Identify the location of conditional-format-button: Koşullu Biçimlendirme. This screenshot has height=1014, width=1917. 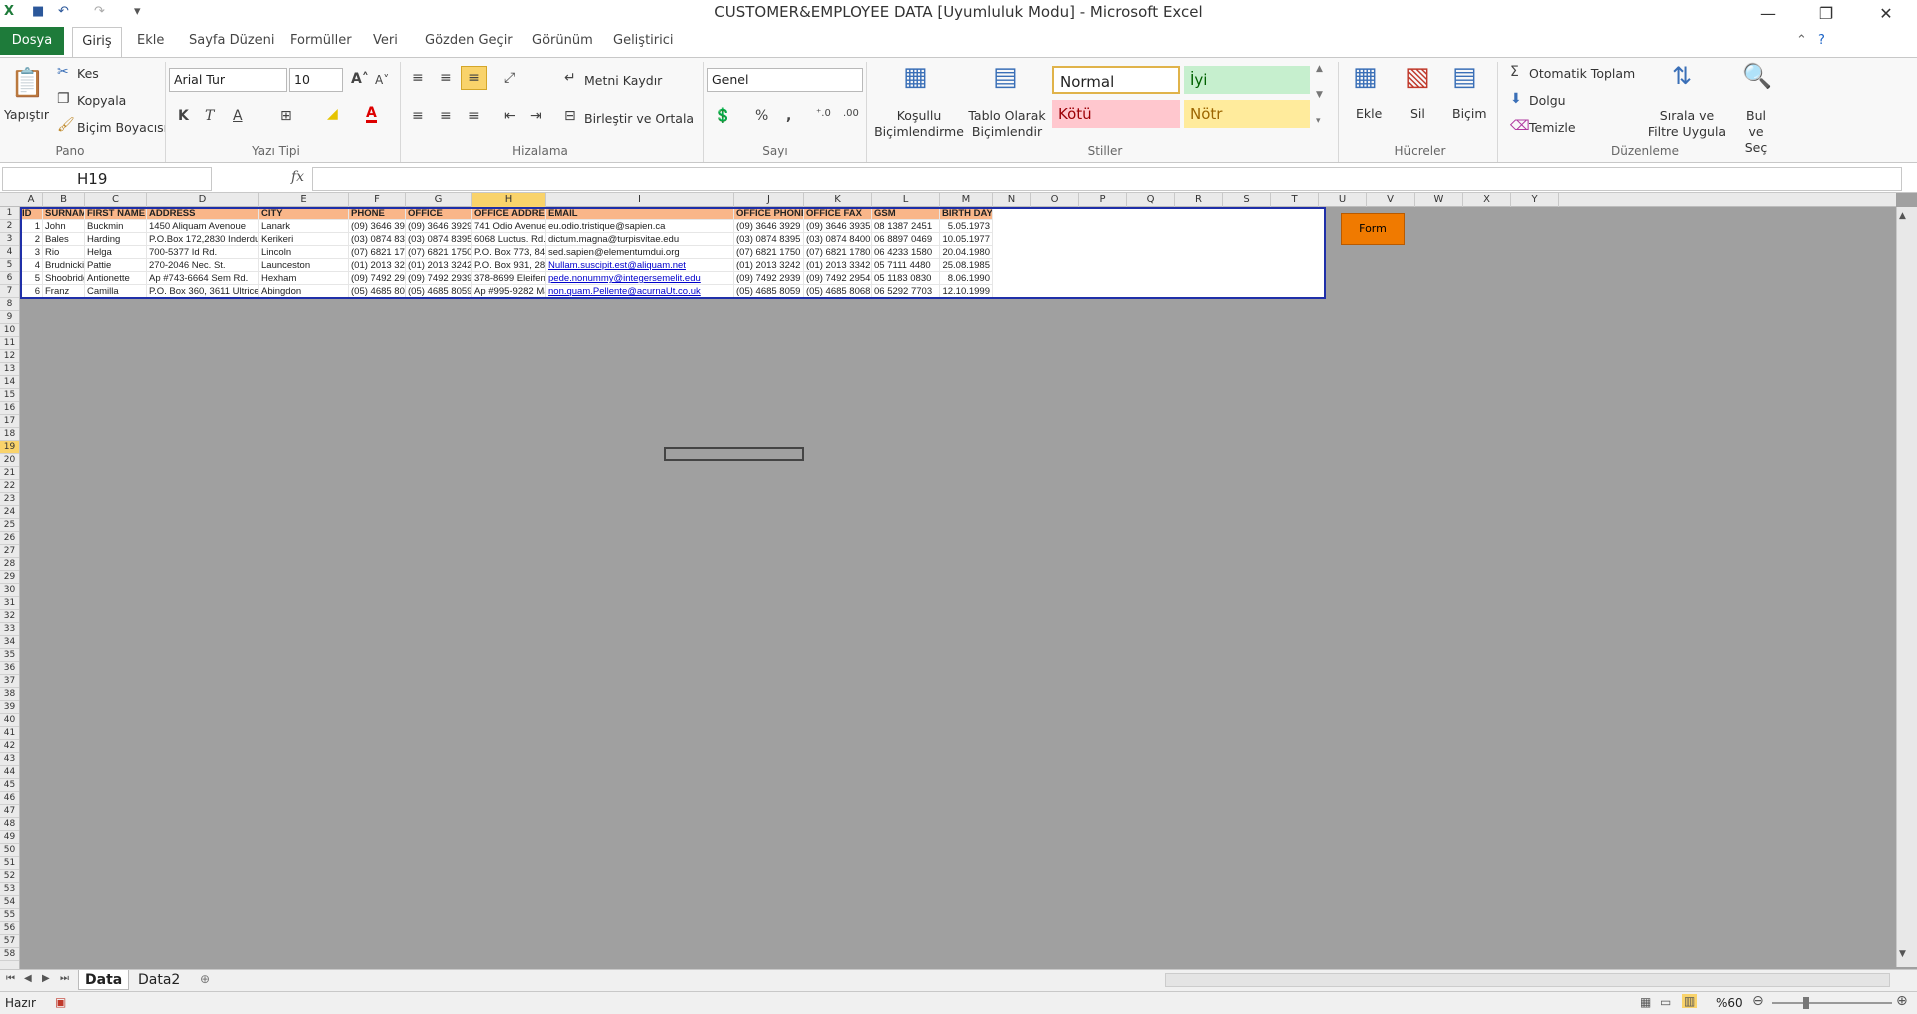
(919, 124).